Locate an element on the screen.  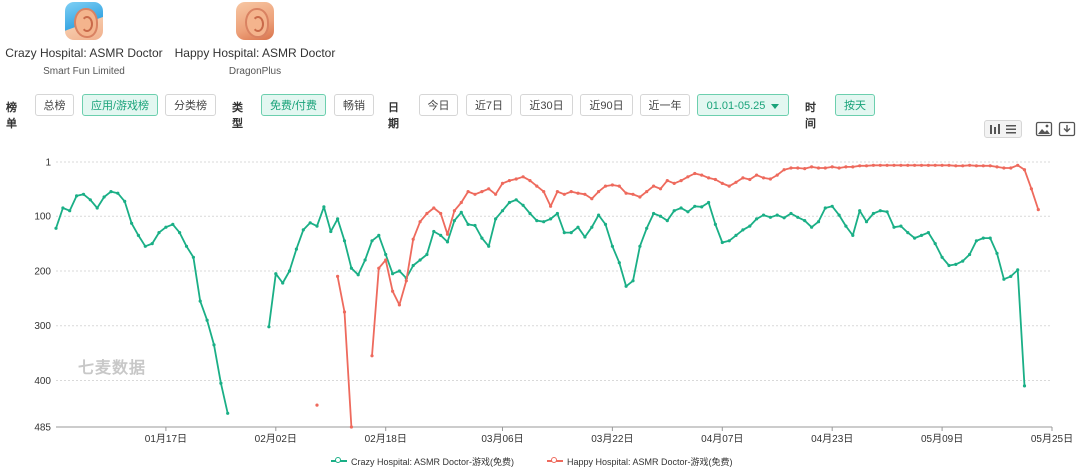
filter-app-game-list: 应用/游戏榜 is located at coordinates (120, 105).